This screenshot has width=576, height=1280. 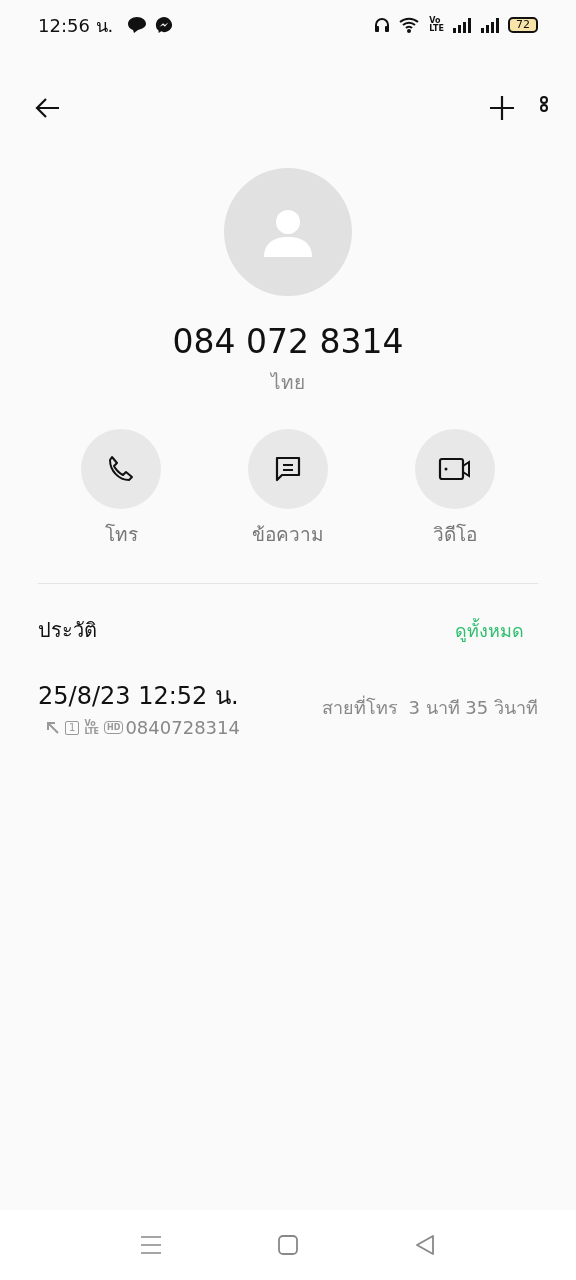 I want to click on hd-badge: HD, so click(x=114, y=727).